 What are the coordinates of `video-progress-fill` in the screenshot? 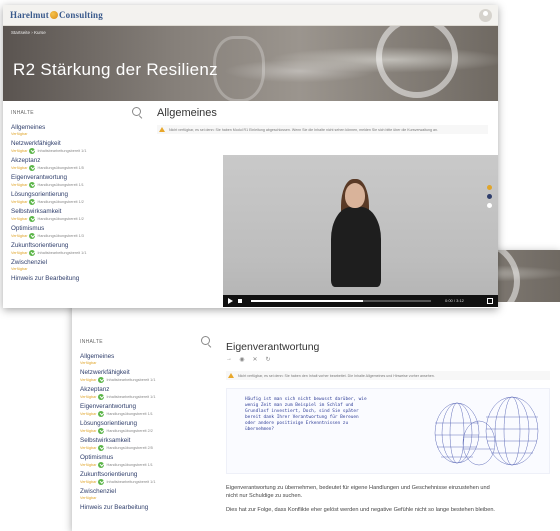 It's located at (307, 301).